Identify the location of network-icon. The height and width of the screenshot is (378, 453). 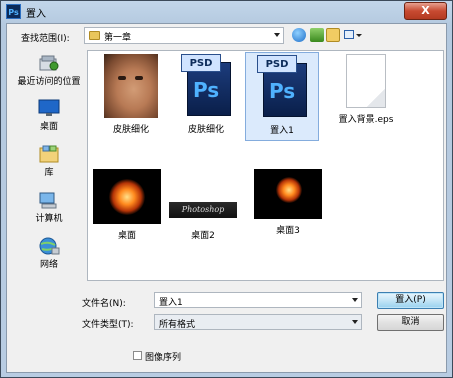
(49, 246).